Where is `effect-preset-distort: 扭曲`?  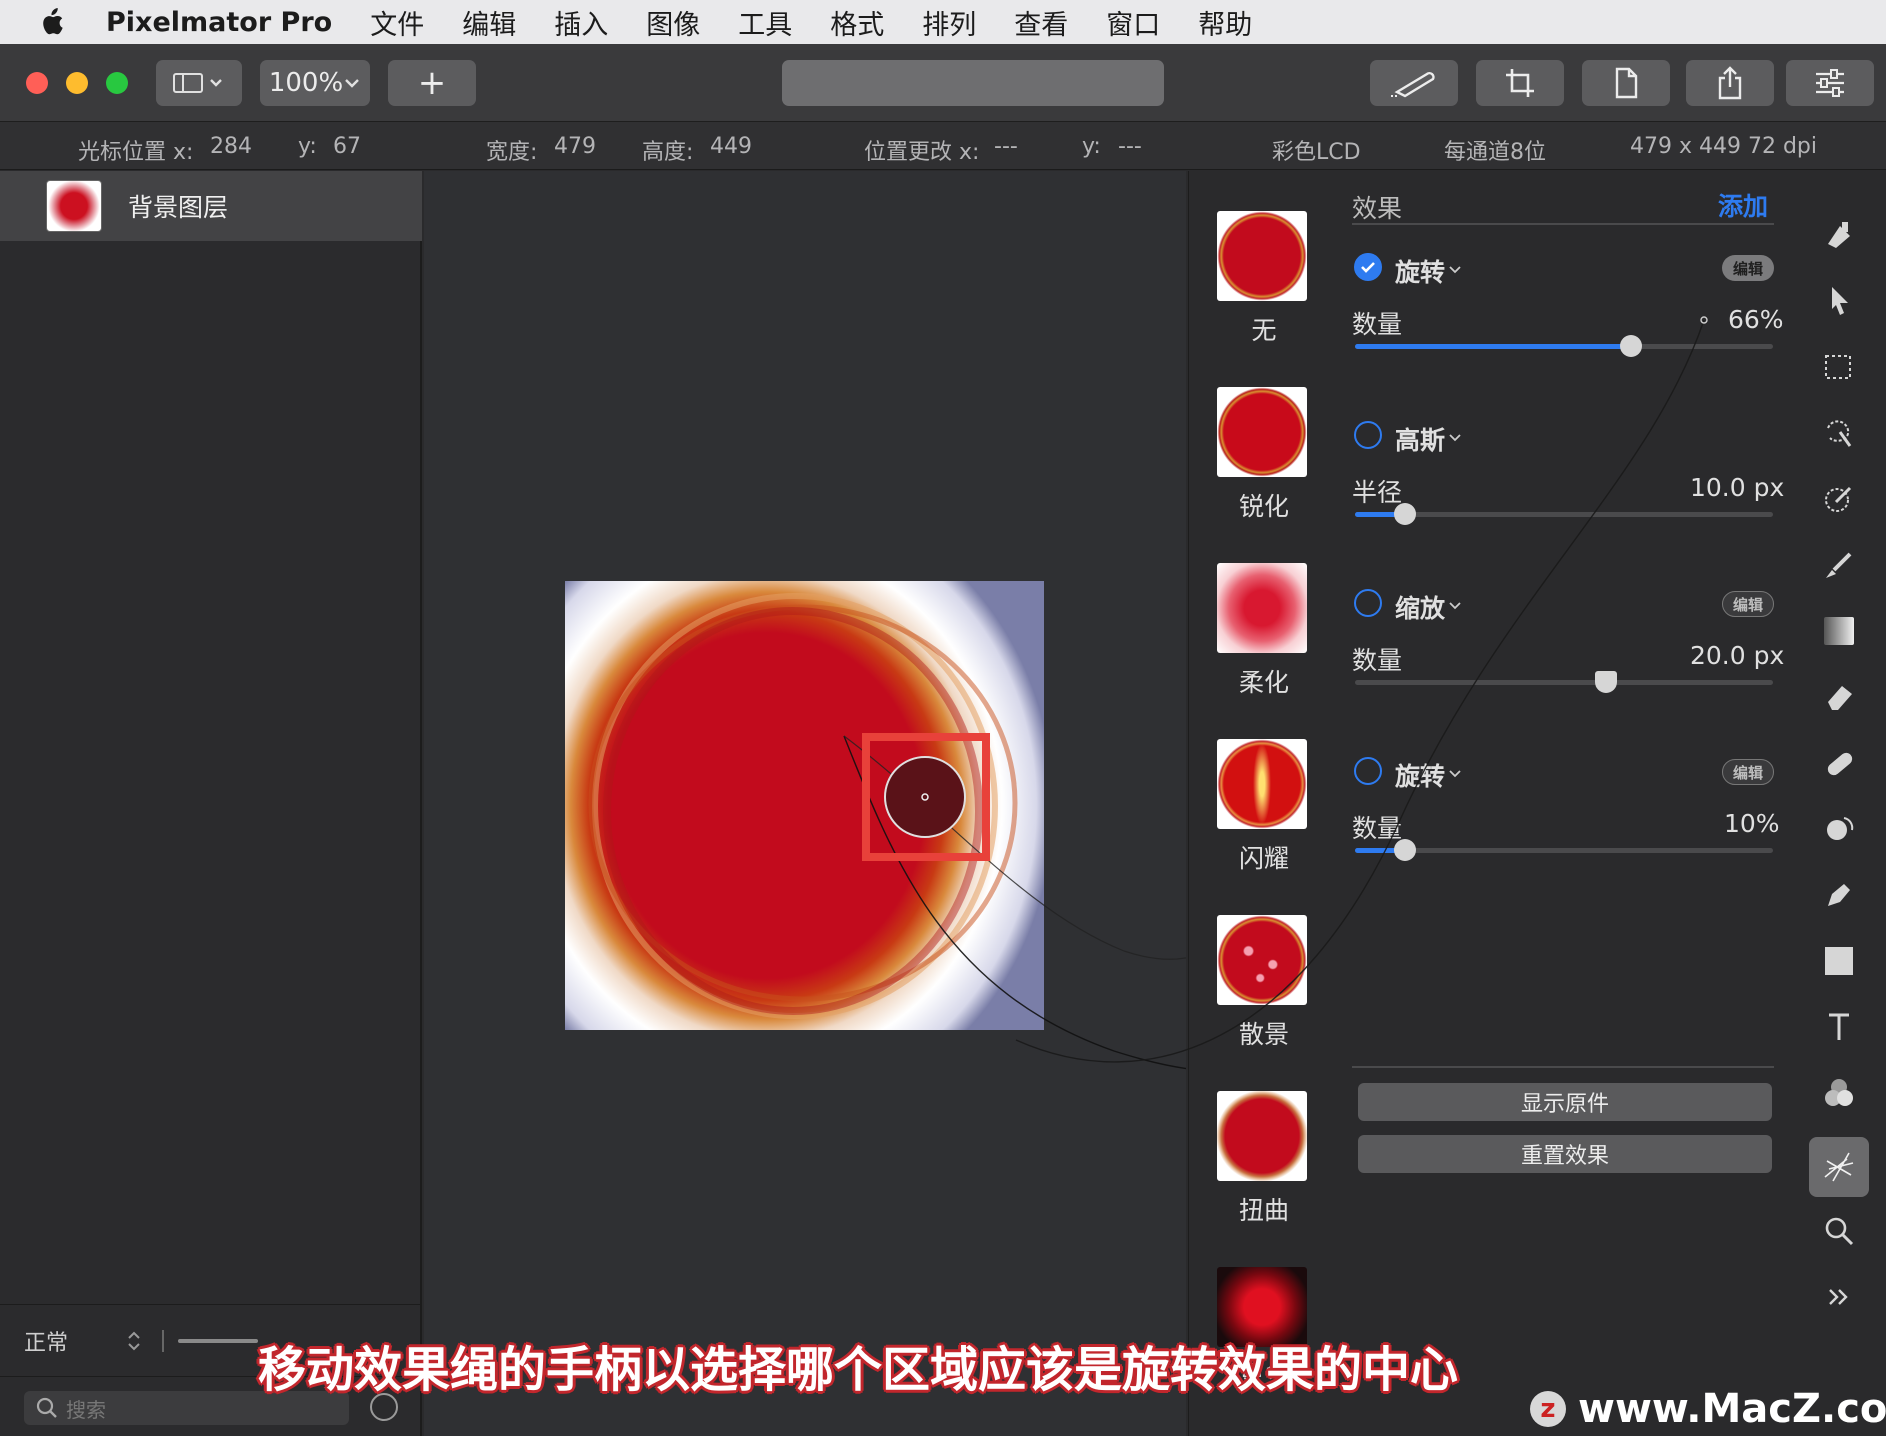
effect-preset-distort: 扭曲 is located at coordinates (1264, 1159).